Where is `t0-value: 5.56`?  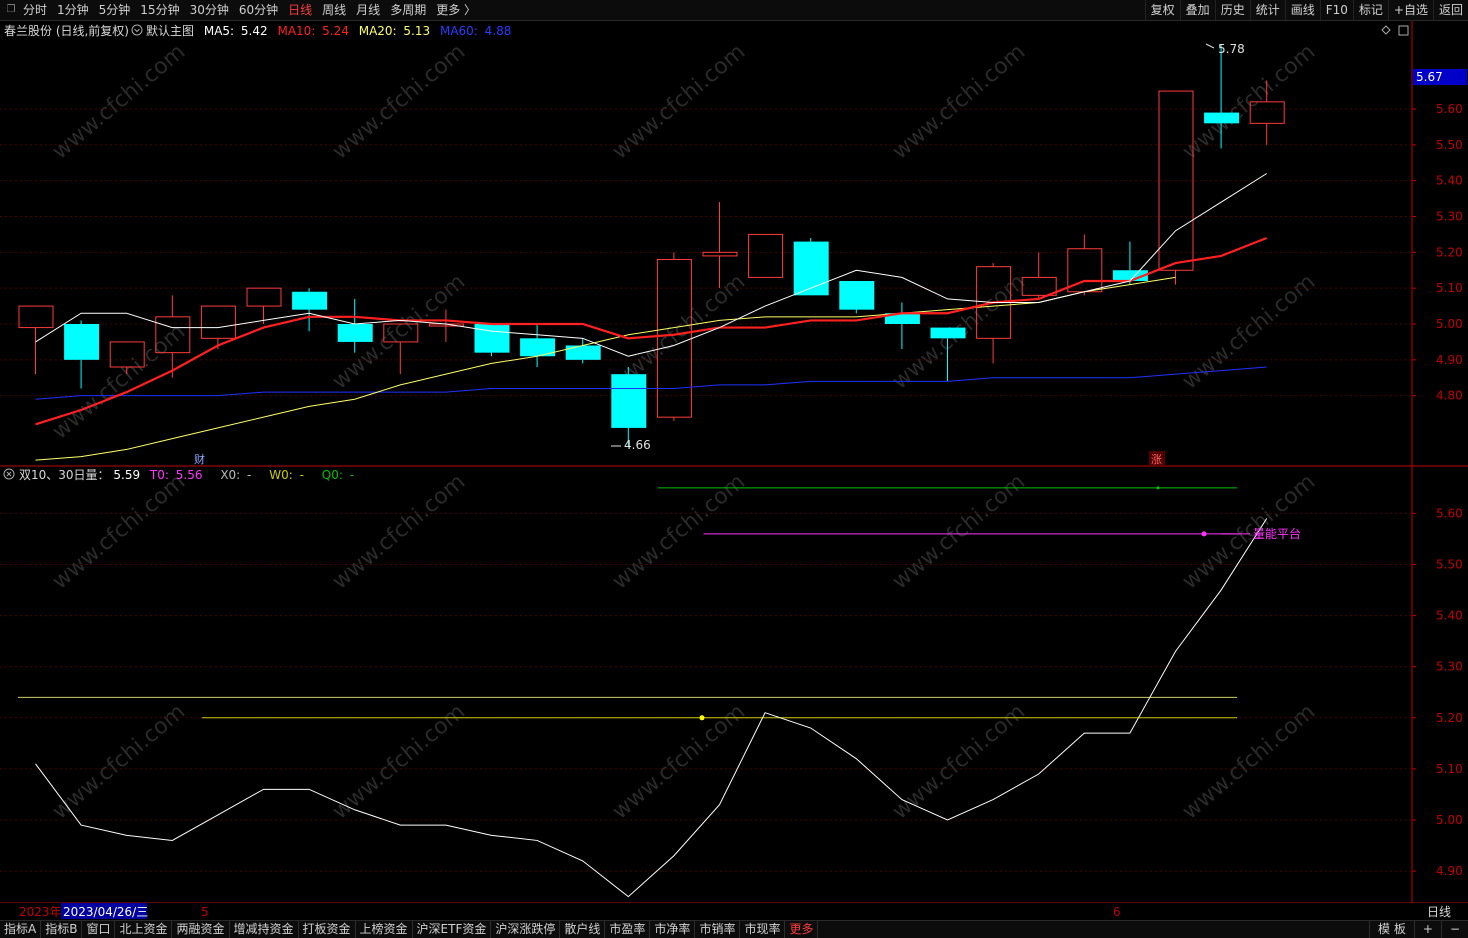 t0-value: 5.56 is located at coordinates (189, 475).